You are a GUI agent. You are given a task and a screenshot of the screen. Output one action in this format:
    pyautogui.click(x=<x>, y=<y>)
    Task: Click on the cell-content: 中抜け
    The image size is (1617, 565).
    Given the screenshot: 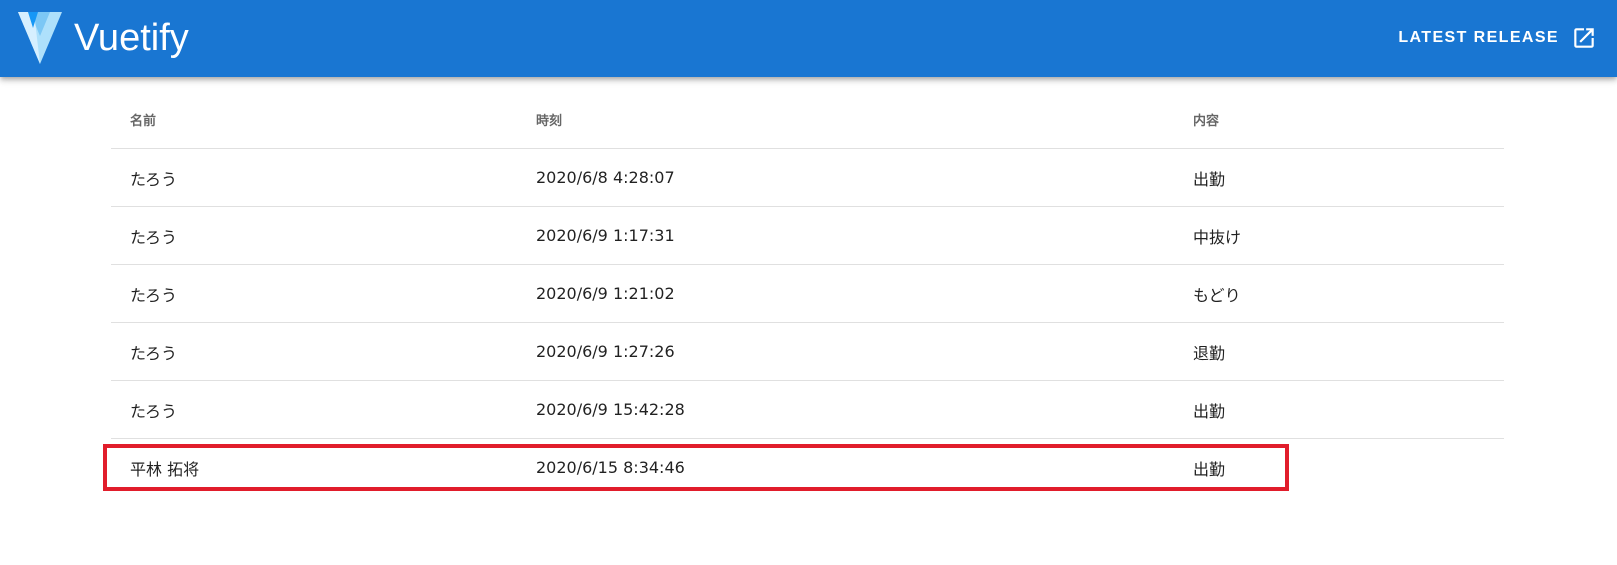 What is the action you would take?
    pyautogui.click(x=1339, y=235)
    